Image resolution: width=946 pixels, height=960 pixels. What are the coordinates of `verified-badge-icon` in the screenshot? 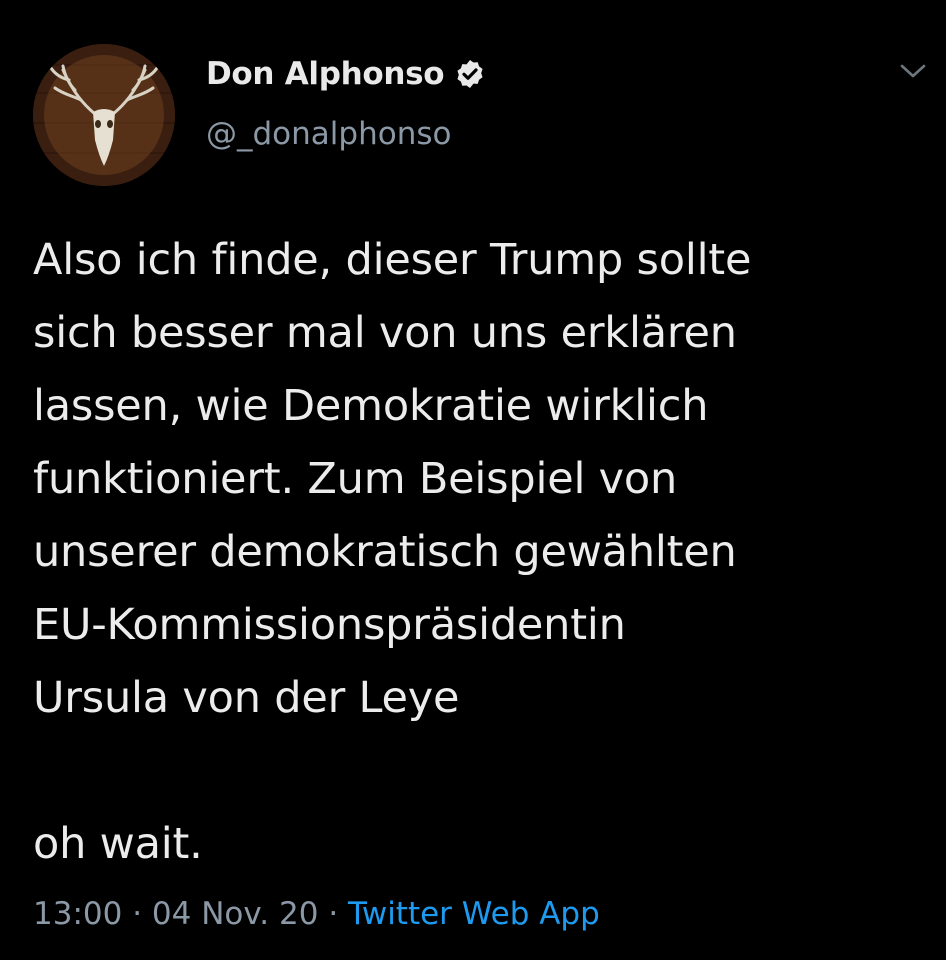 It's located at (470, 74).